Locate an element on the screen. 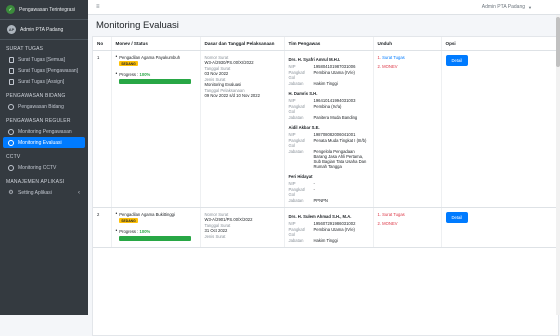 The height and width of the screenshot is (336, 560). member-nip: 195607291986031002 is located at coordinates (334, 223).